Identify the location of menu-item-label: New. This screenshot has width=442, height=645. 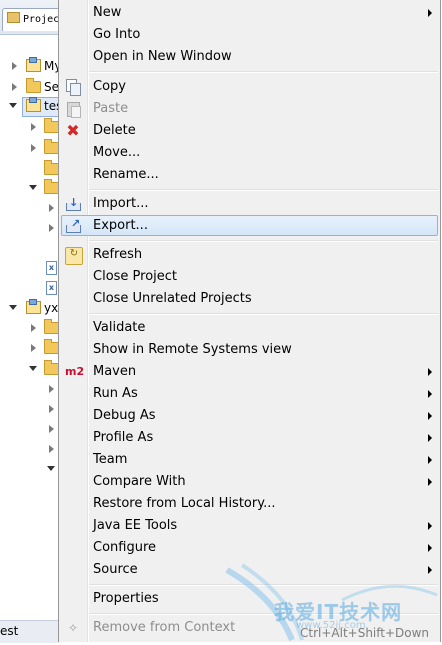
(107, 12).